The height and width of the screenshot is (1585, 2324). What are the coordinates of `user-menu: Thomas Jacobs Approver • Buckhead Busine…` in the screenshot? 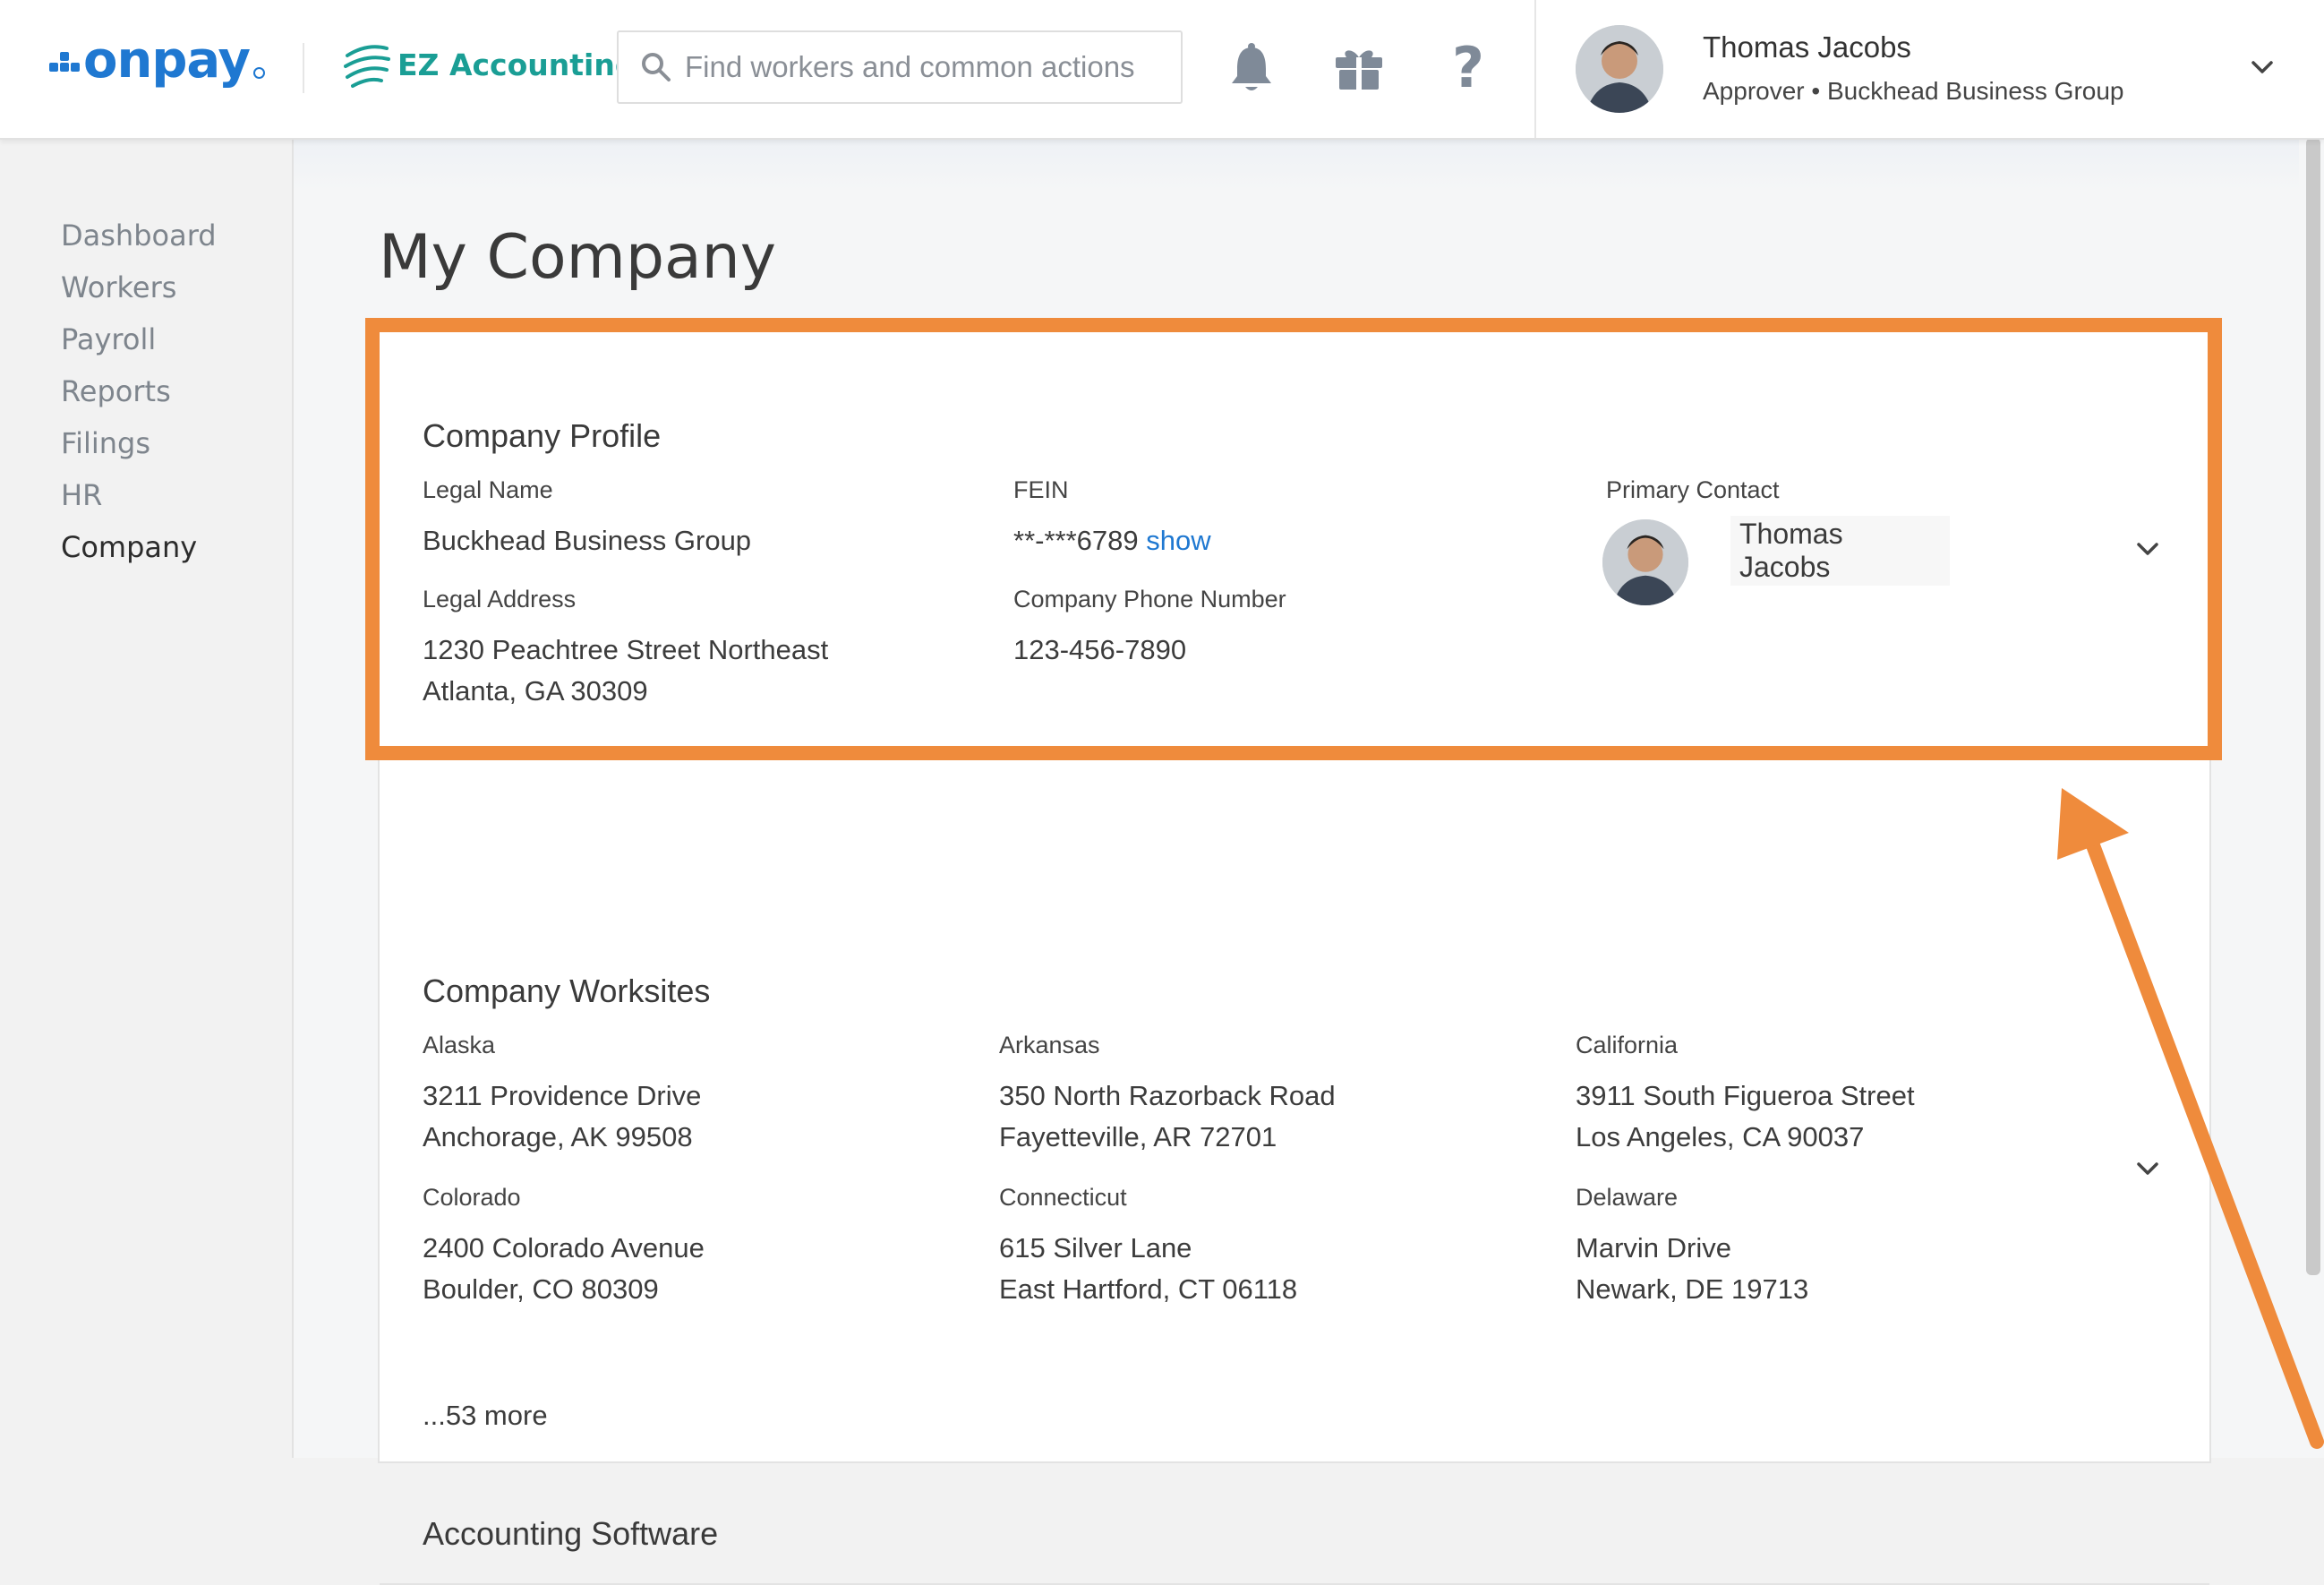 It's located at (1929, 69).